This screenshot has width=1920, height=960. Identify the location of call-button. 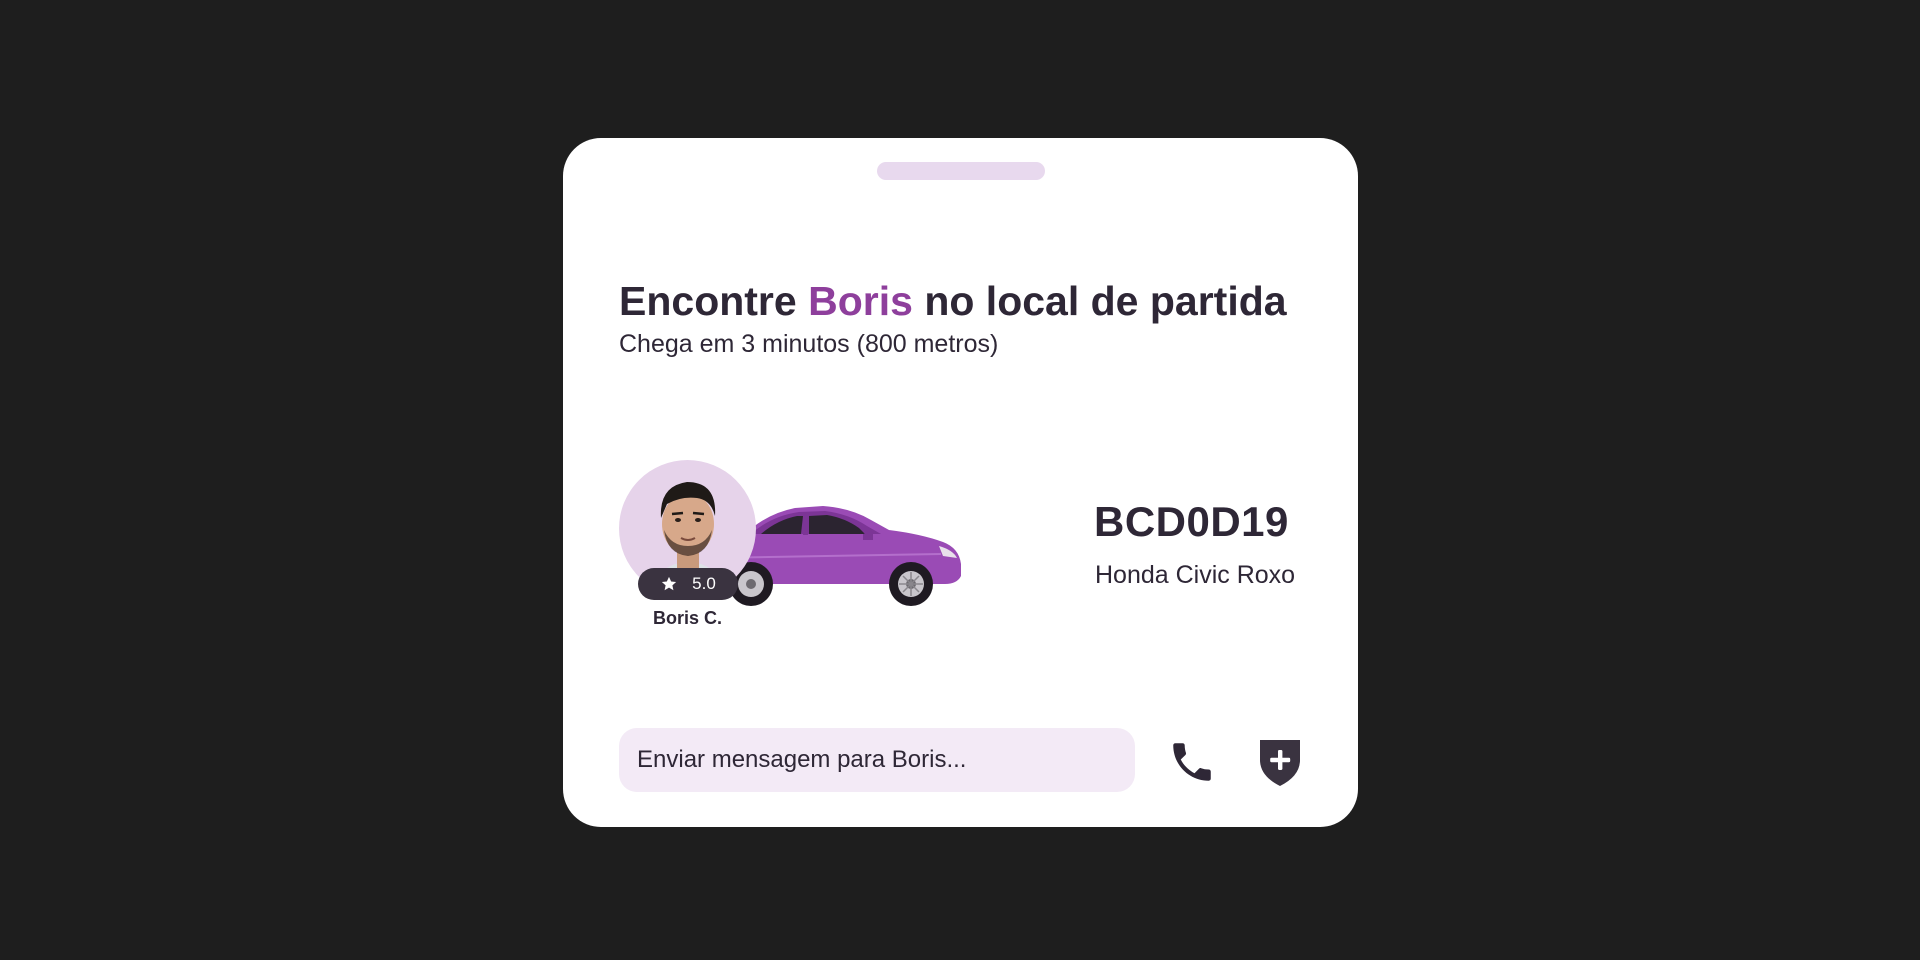
(1192, 762).